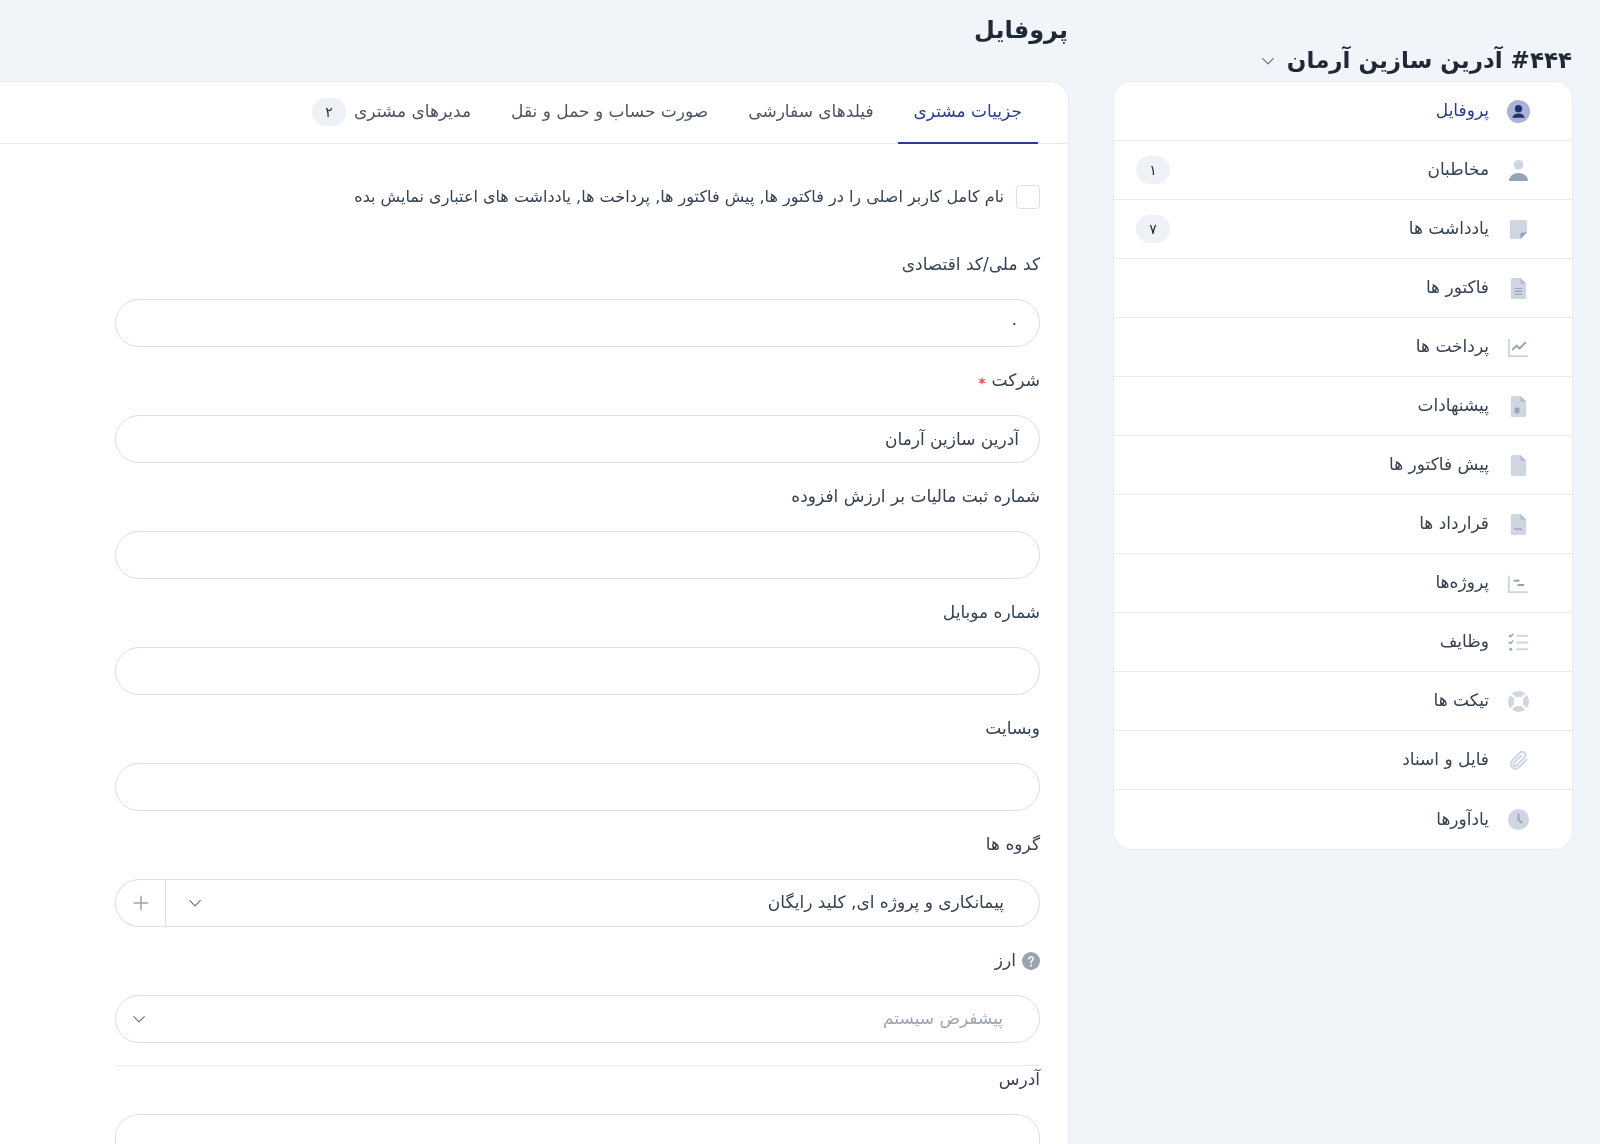 Image resolution: width=1600 pixels, height=1144 pixels. I want to click on count-badge: ۱, so click(1153, 170).